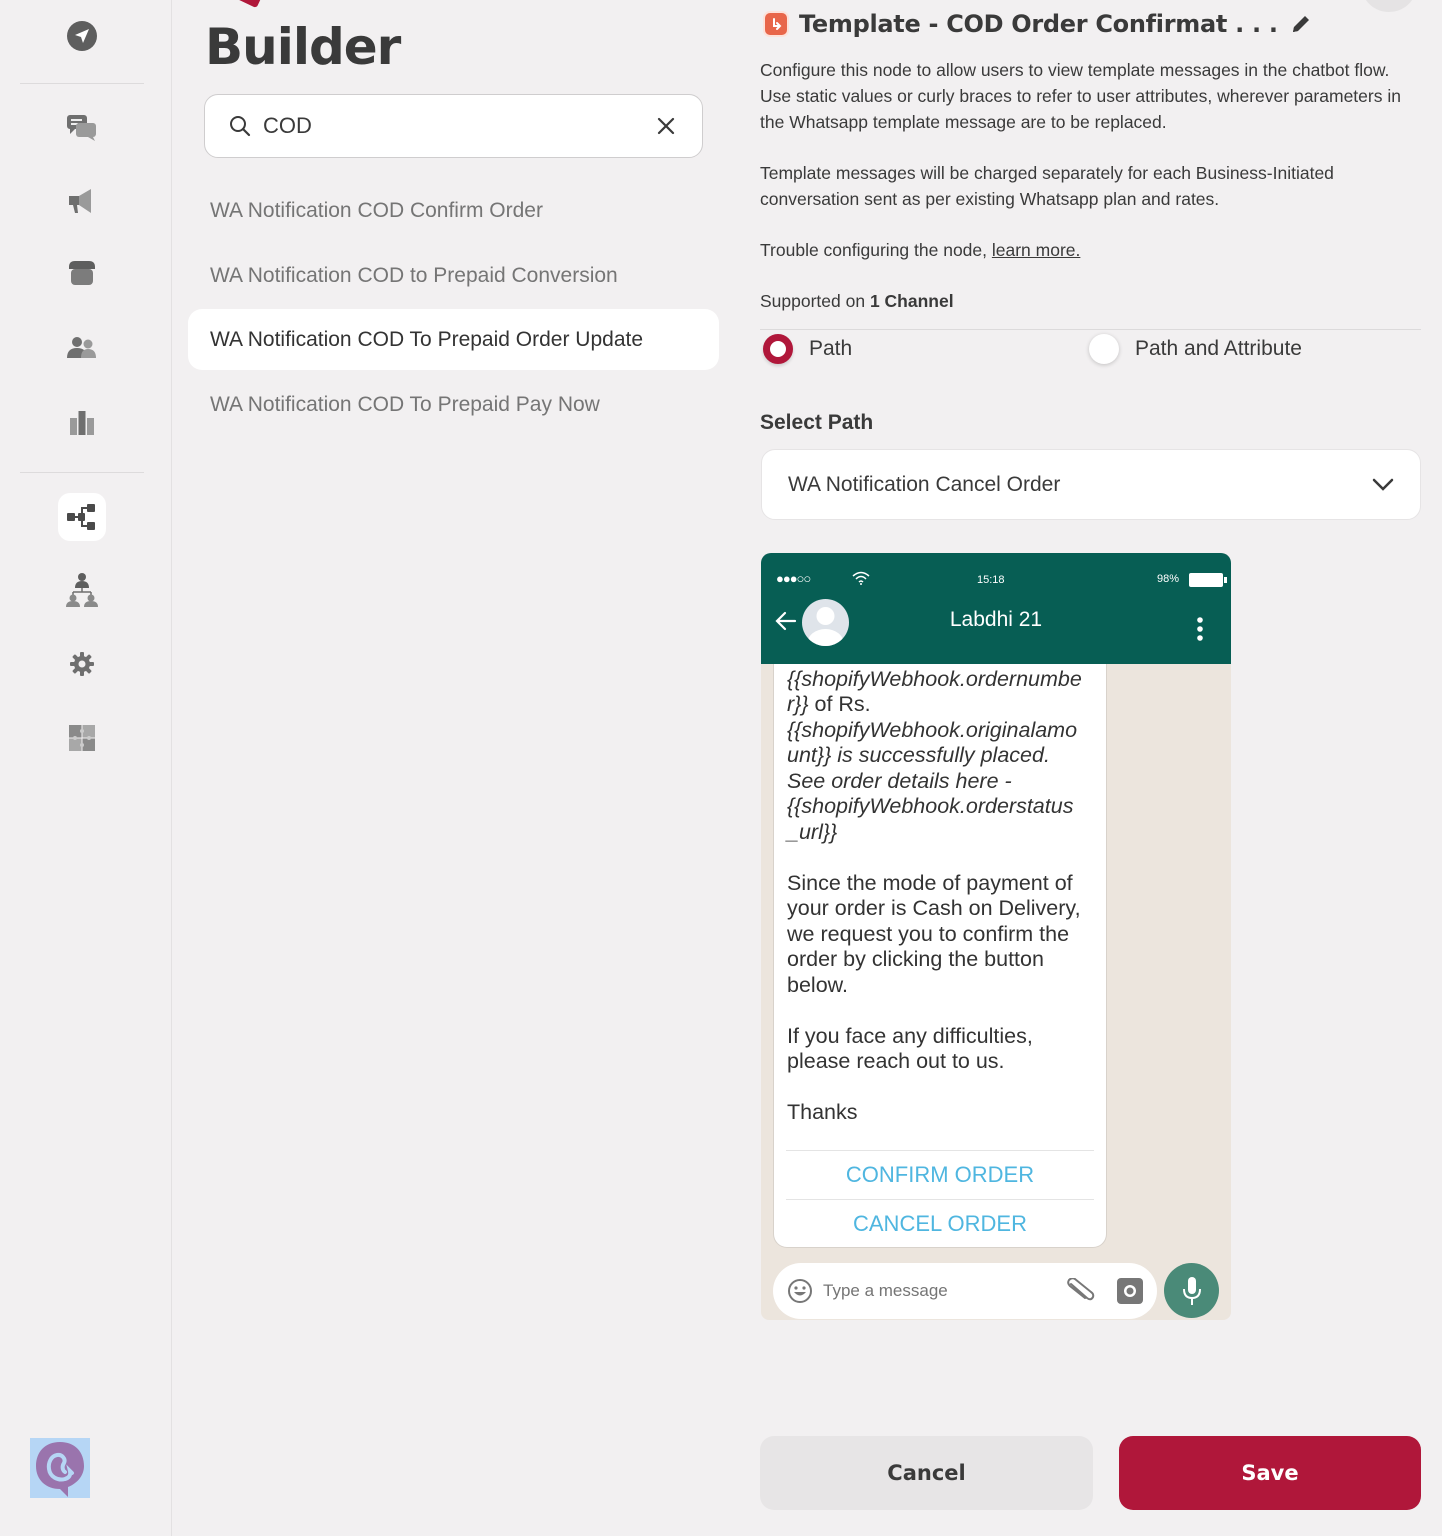 This screenshot has width=1442, height=1536. I want to click on signal-indicator: ●●●○○, so click(793, 578).